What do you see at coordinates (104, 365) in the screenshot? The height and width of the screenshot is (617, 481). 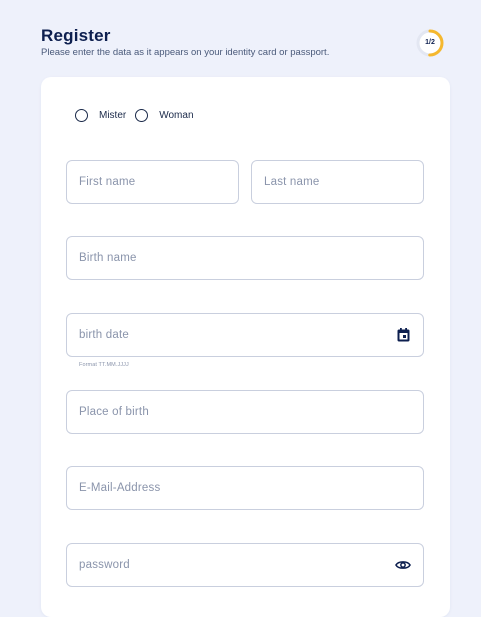 I see `birth-date-format-hint: Format TT.MM.JJJJ` at bounding box center [104, 365].